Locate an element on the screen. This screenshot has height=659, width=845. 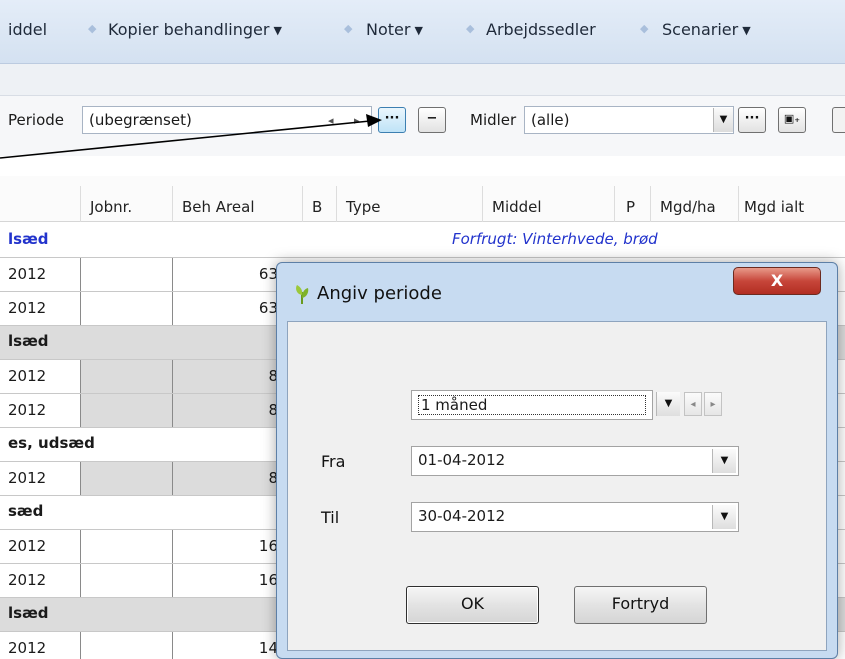
period-length-value: 1 måned is located at coordinates (532, 405).